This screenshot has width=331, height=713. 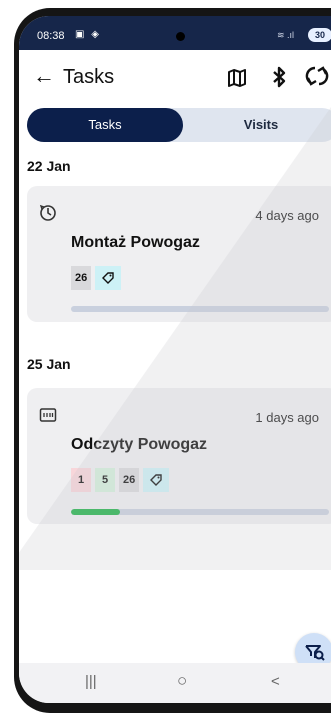 I want to click on home-button: ○, so click(x=182, y=681).